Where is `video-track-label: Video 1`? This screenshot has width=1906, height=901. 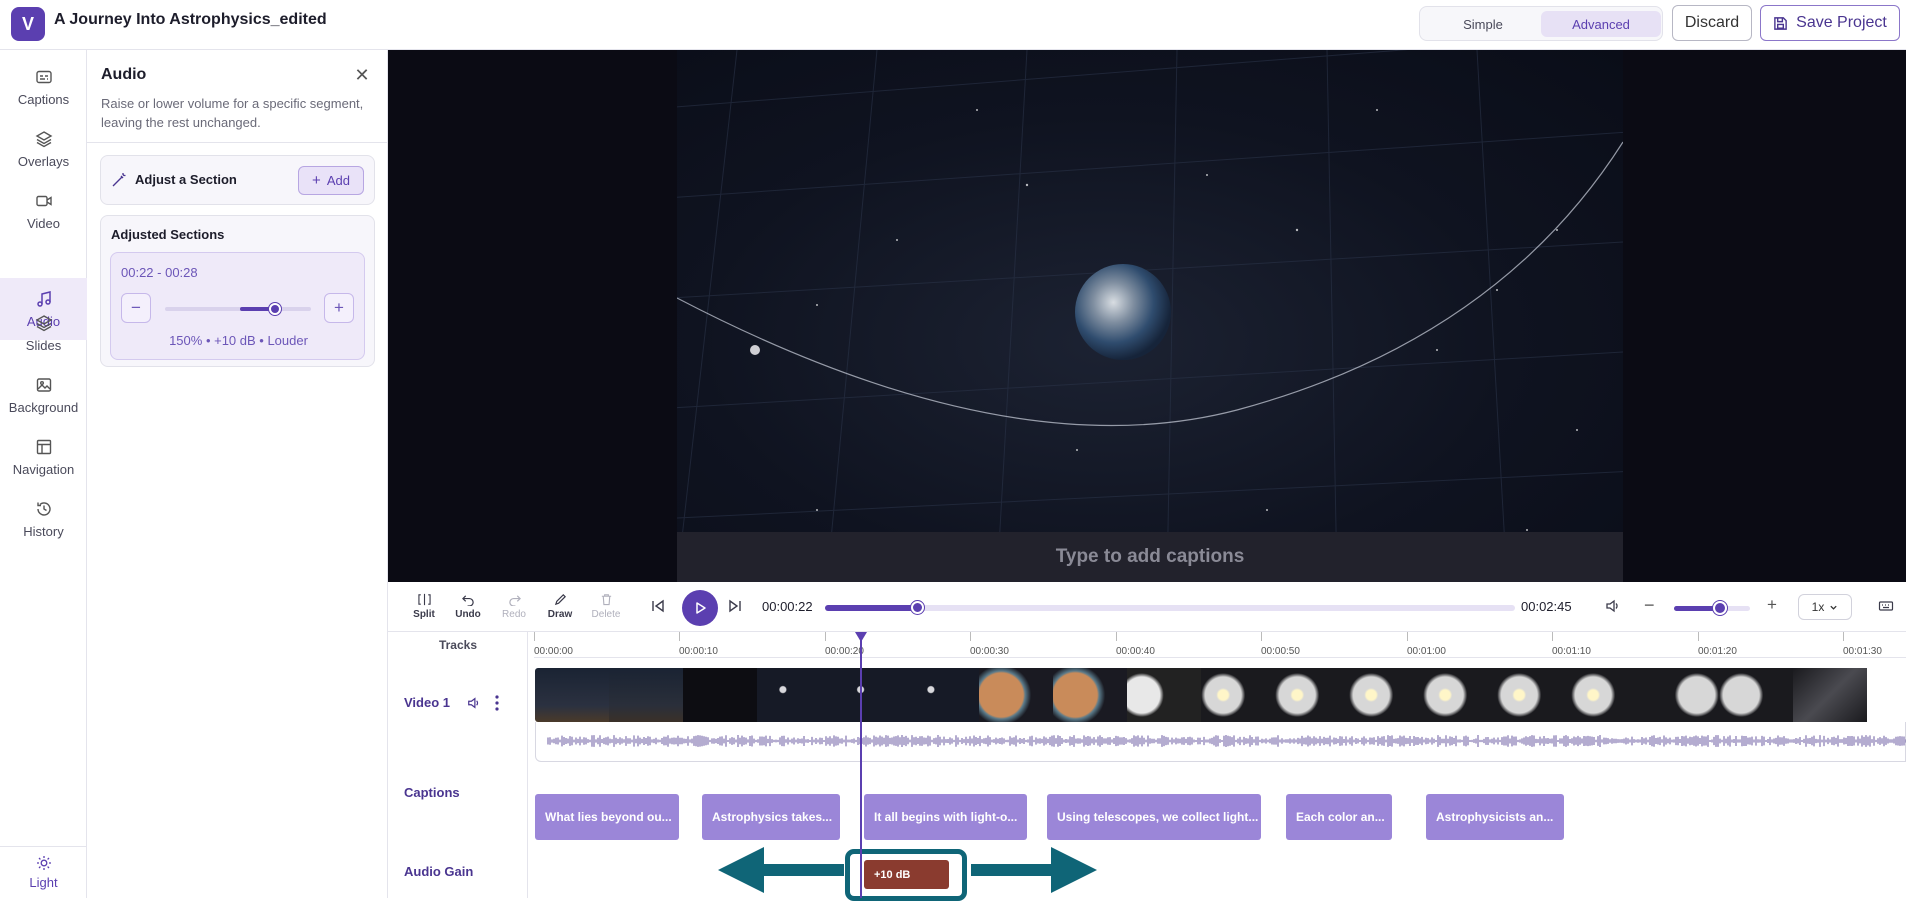
video-track-label: Video 1 is located at coordinates (427, 702).